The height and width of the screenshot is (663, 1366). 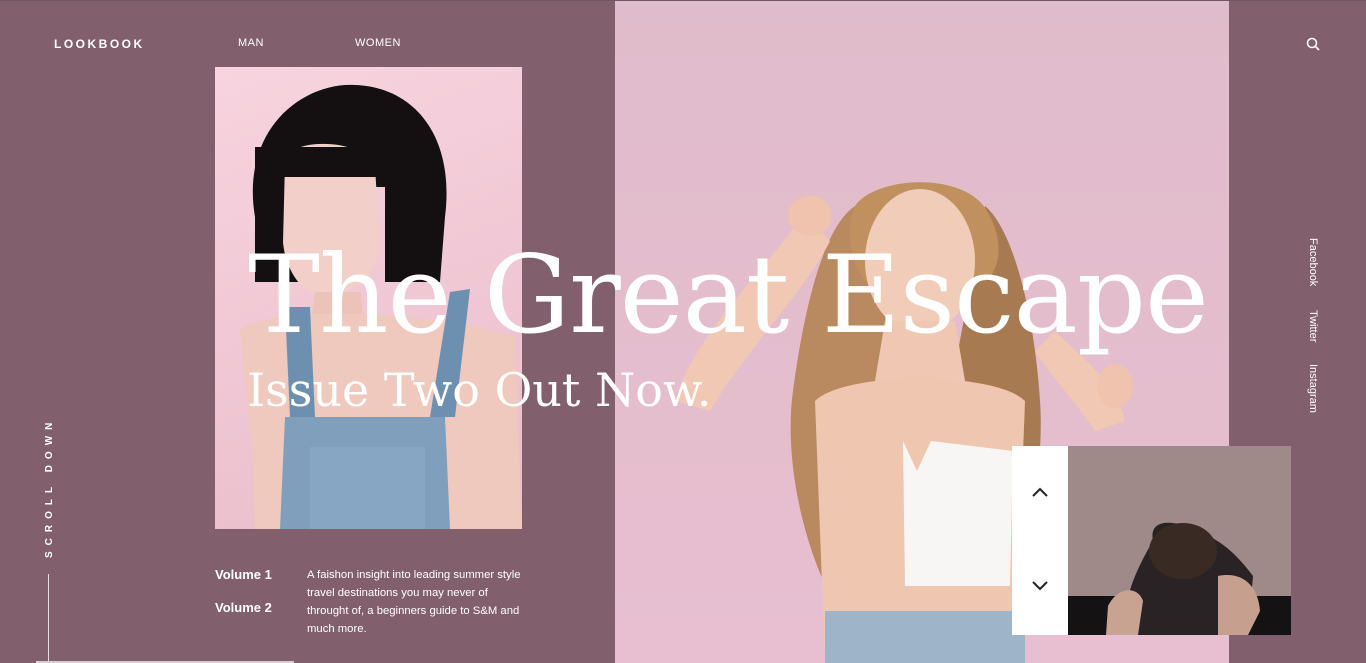 I want to click on hero-title: The Great Escape, so click(x=728, y=295).